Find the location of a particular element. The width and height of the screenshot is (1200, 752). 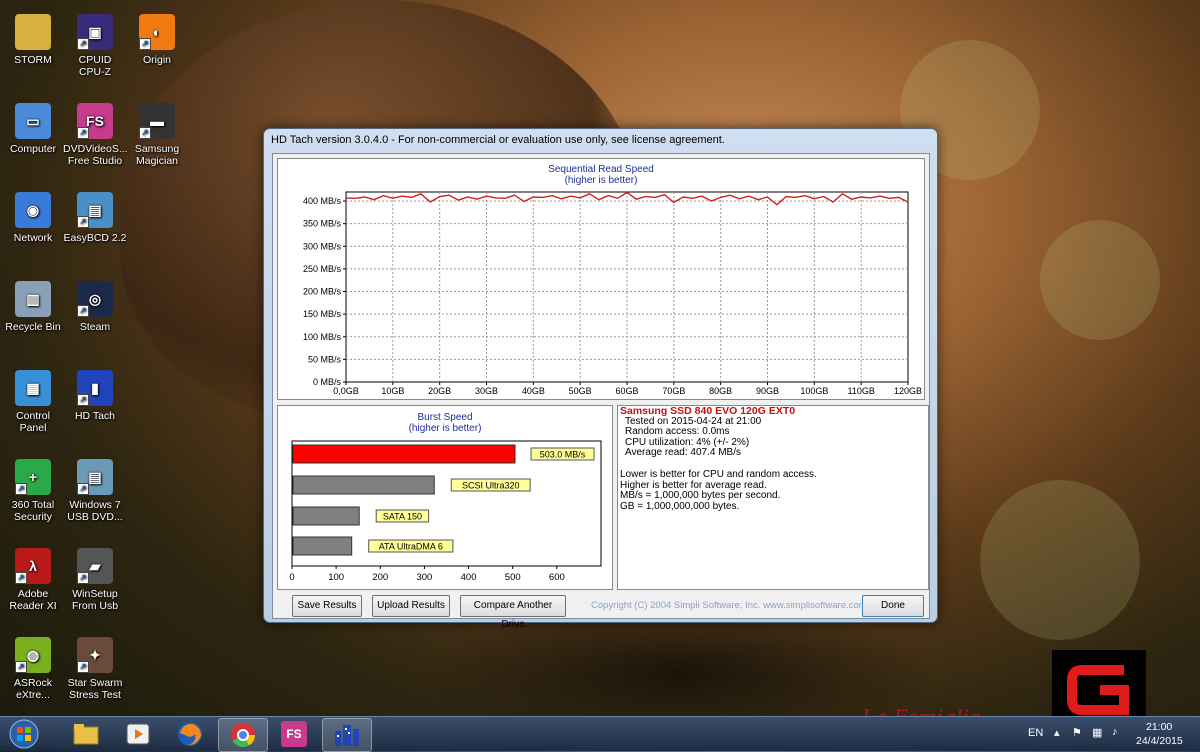

windows-logo-icon is located at coordinates (24, 734).